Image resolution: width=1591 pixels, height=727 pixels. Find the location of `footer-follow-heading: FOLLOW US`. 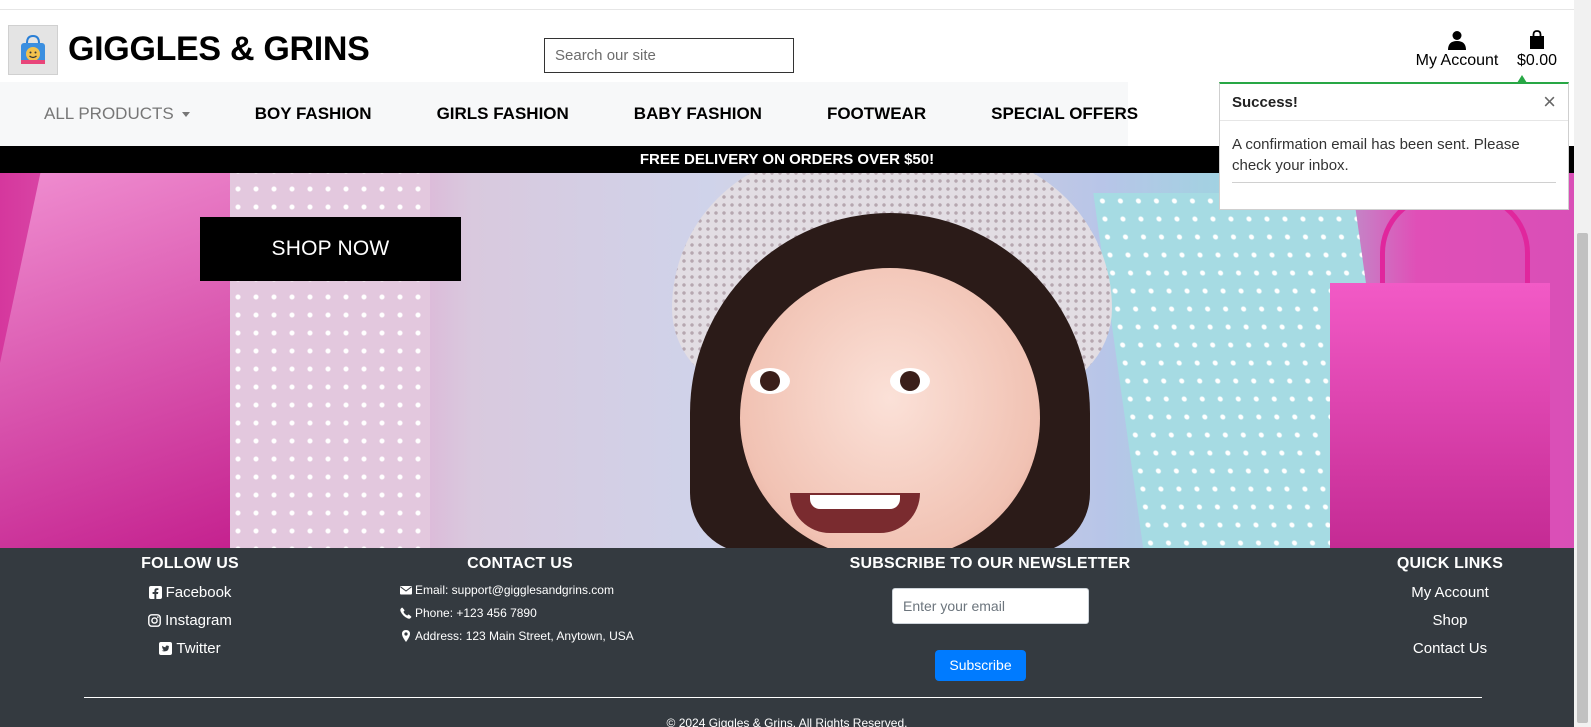

footer-follow-heading: FOLLOW US is located at coordinates (190, 563).